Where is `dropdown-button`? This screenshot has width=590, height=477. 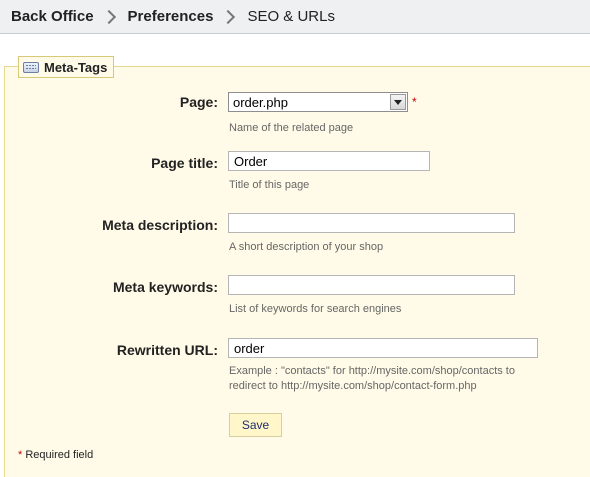 dropdown-button is located at coordinates (398, 102).